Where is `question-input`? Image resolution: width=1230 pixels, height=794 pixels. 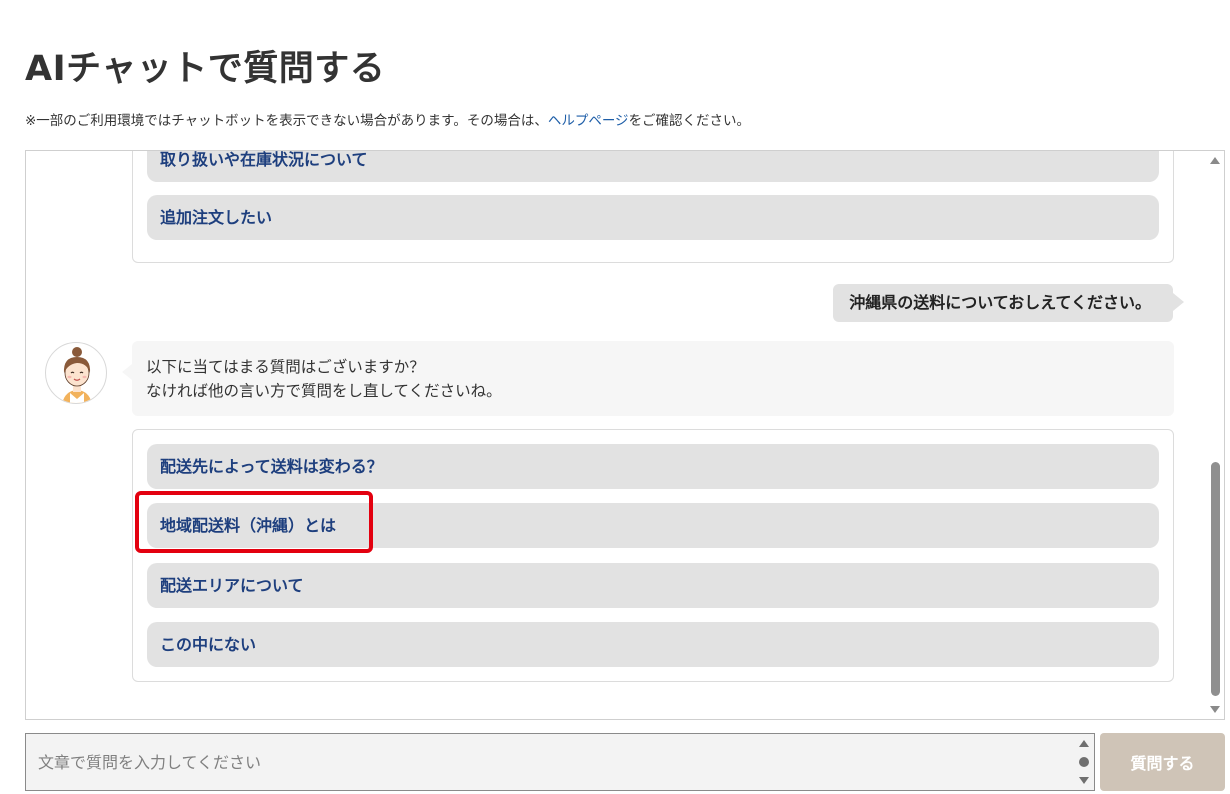
question-input is located at coordinates (548, 762).